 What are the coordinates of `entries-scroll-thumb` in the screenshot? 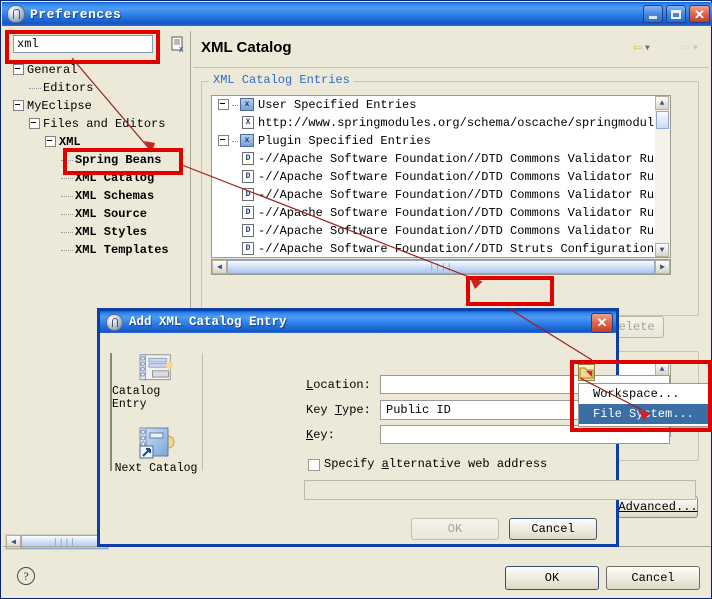 It's located at (662, 120).